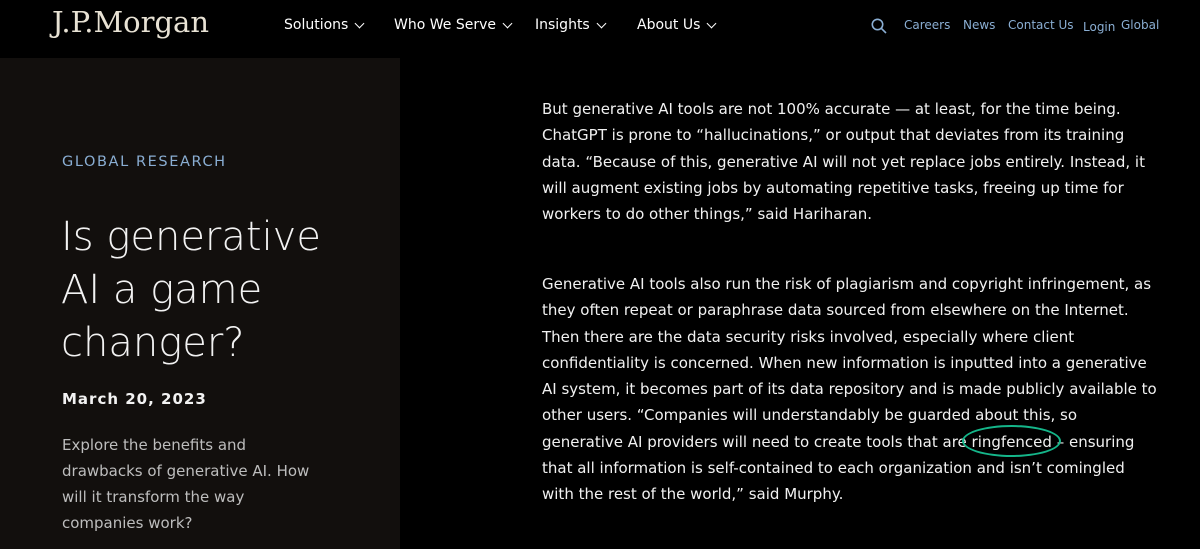 The width and height of the screenshot is (1200, 549). Describe the element at coordinates (669, 25) in the screenshot. I see `nav-about-us-label: About Us` at that location.